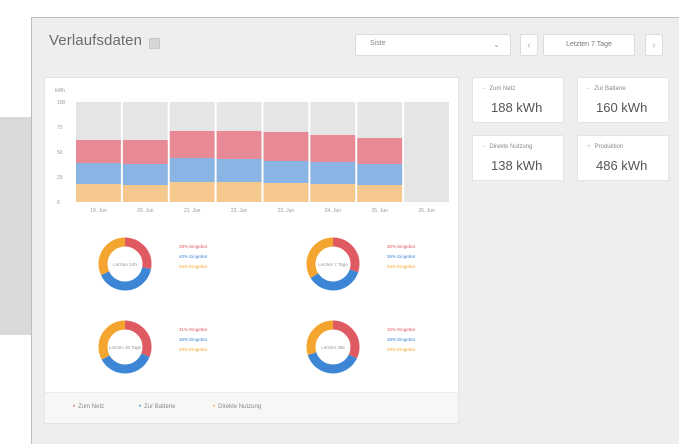 The image size is (696, 444). What do you see at coordinates (60, 128) in the screenshot?
I see `y-tick-label: 75` at bounding box center [60, 128].